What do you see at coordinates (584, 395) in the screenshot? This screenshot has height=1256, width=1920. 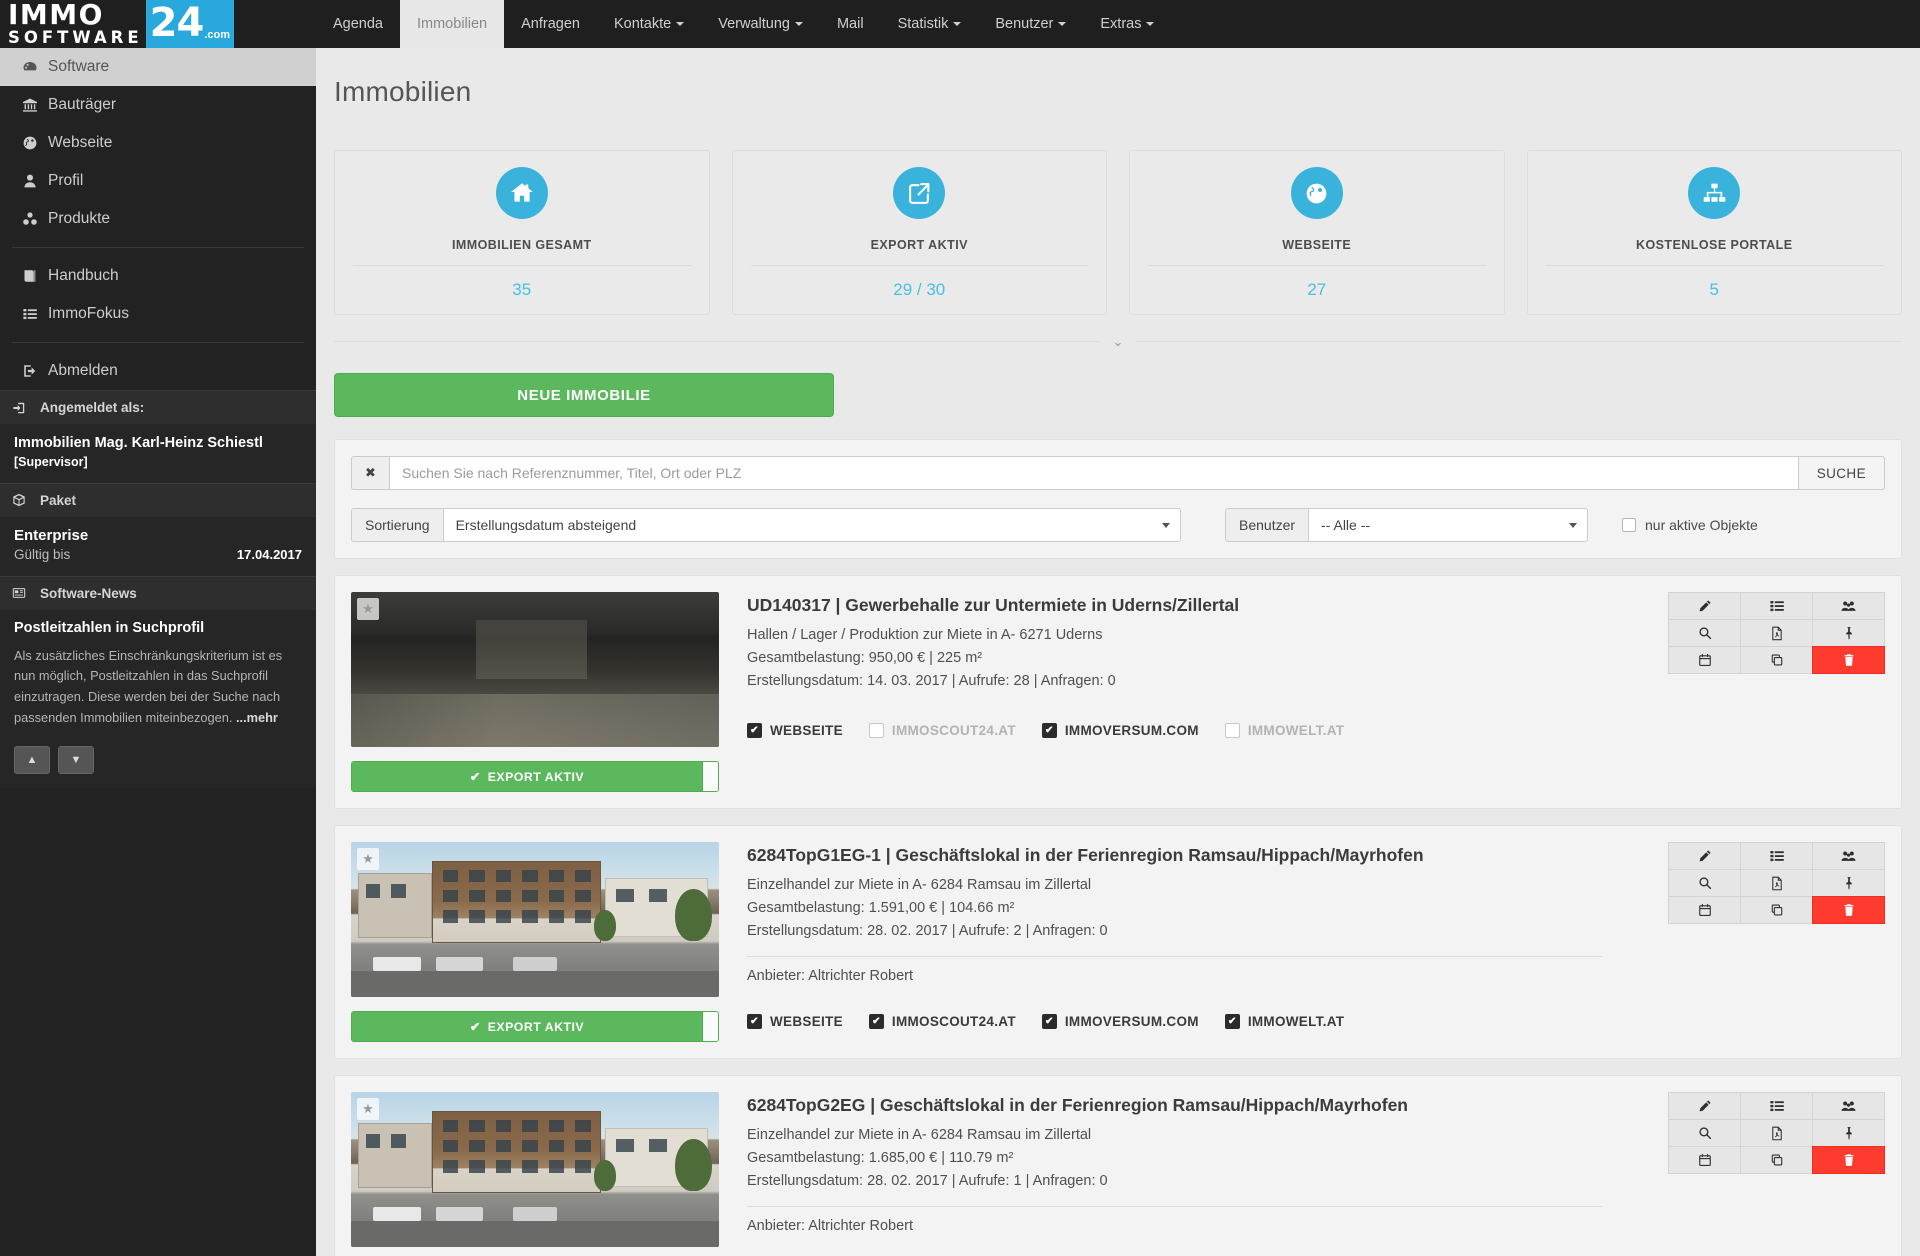 I see `new-property-button: NEUE IMMOBILIE` at bounding box center [584, 395].